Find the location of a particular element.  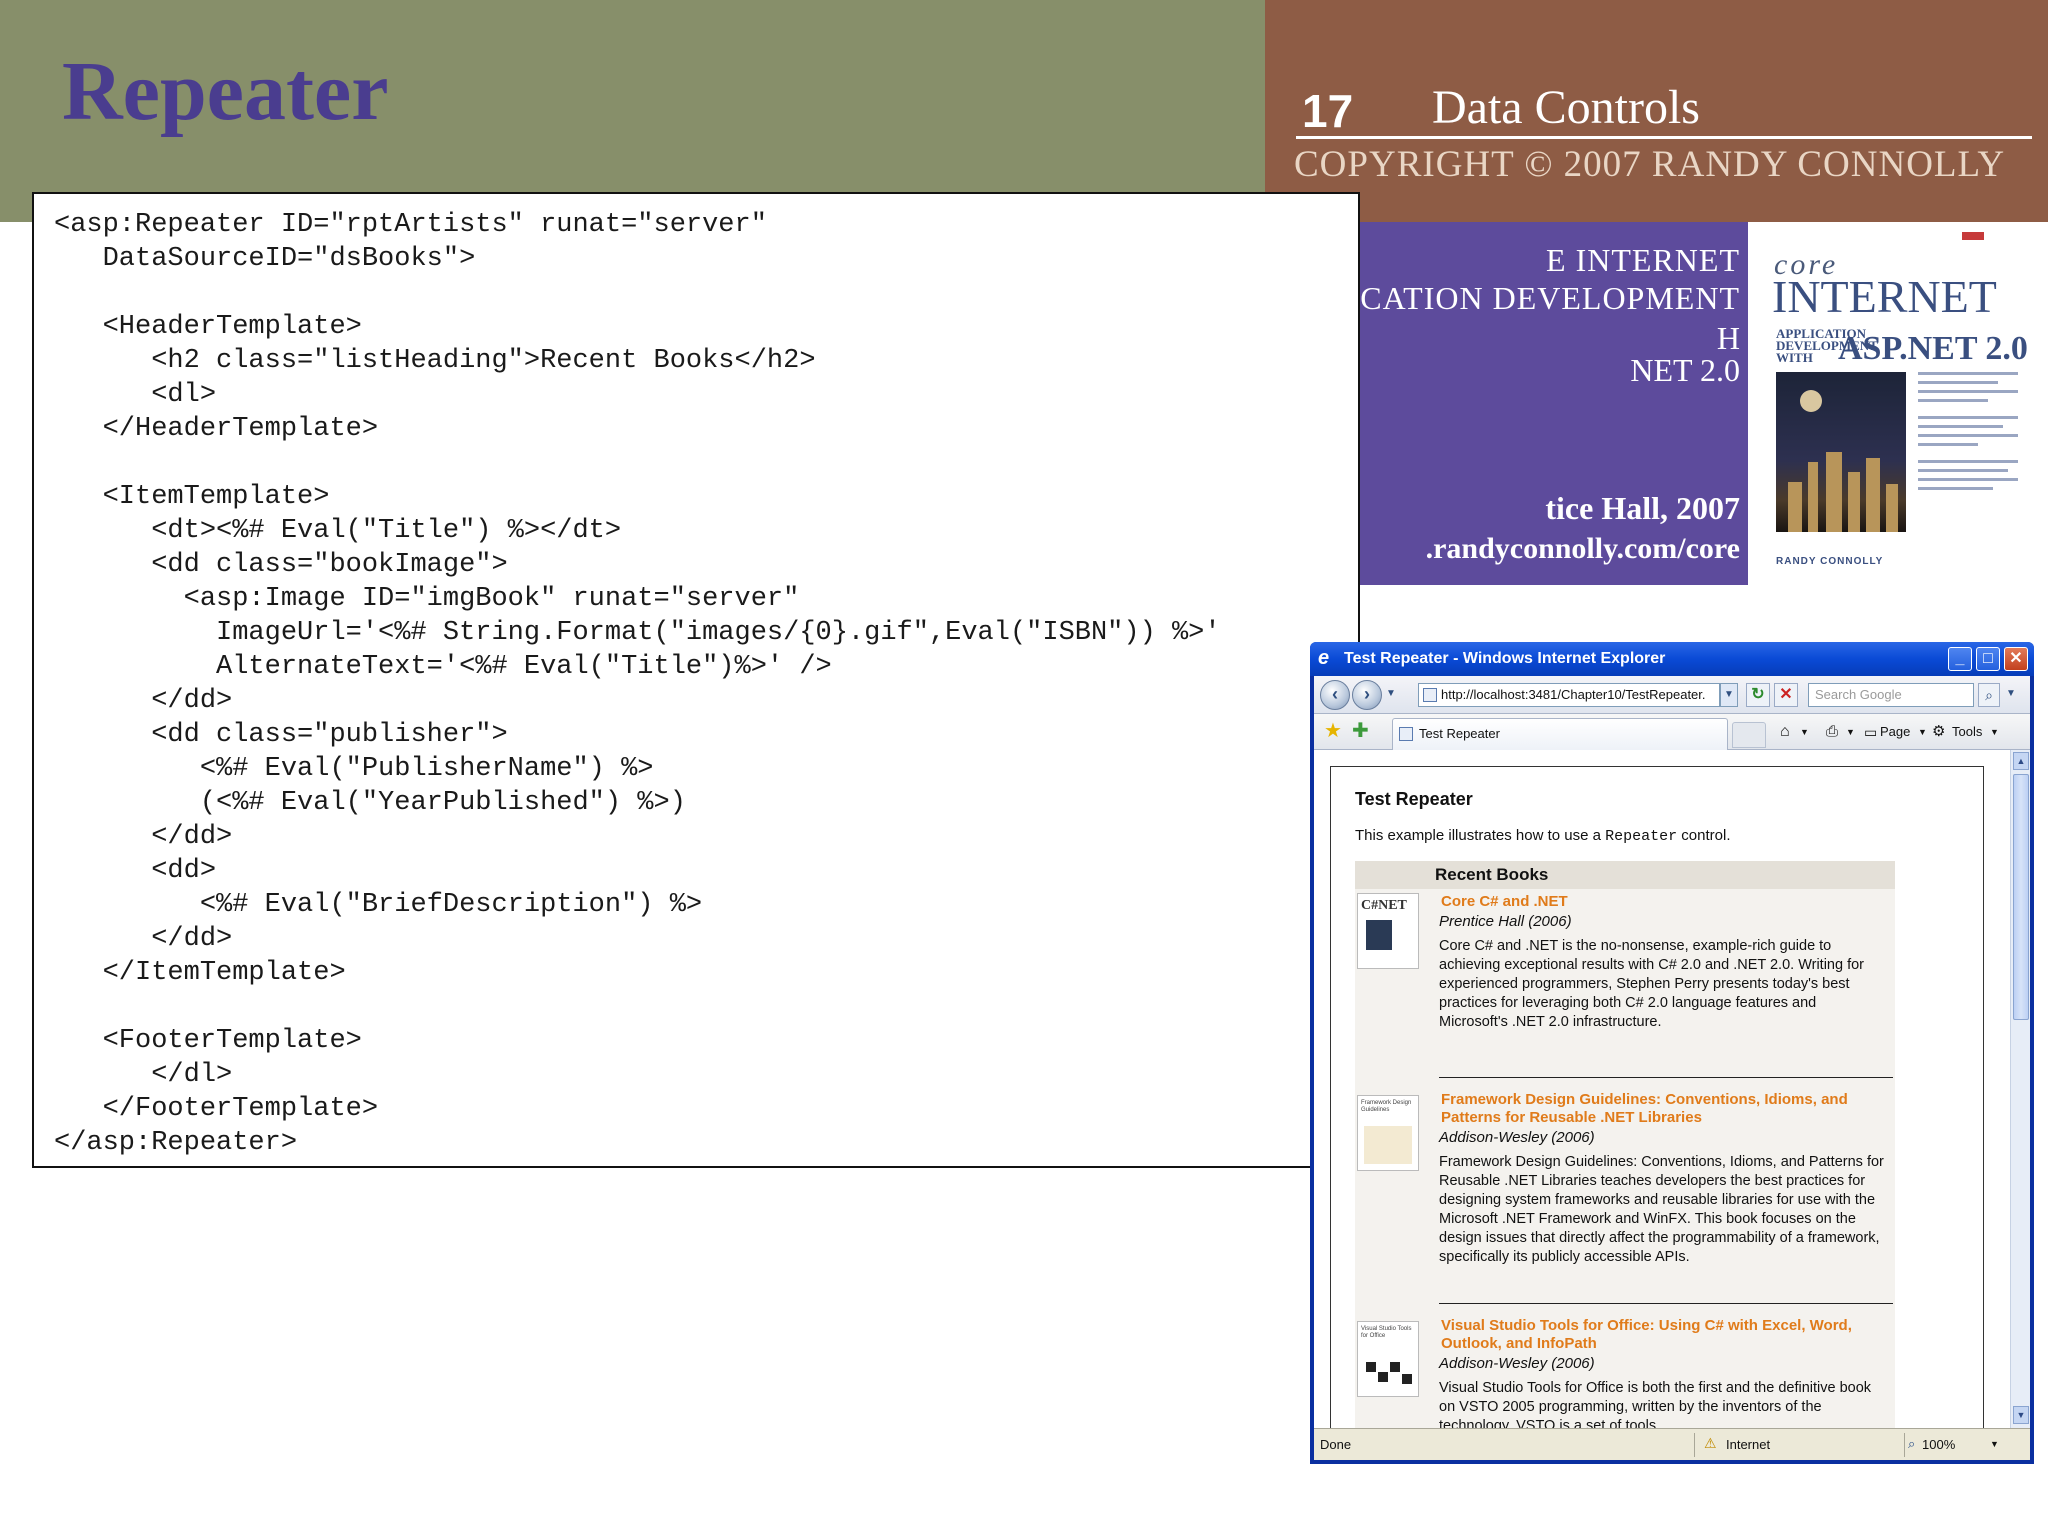

page-menu-button: Page is located at coordinates (1895, 732).